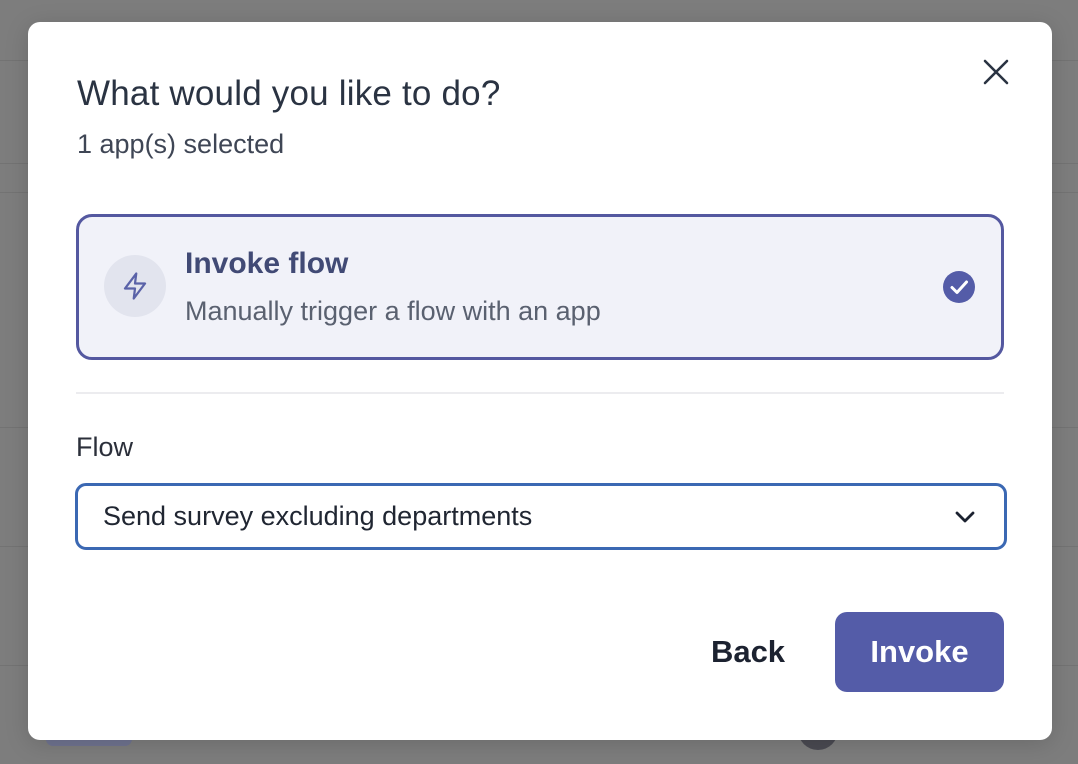 The height and width of the screenshot is (764, 1078). What do you see at coordinates (181, 144) in the screenshot?
I see `selection-count: 1 app(s) selected` at bounding box center [181, 144].